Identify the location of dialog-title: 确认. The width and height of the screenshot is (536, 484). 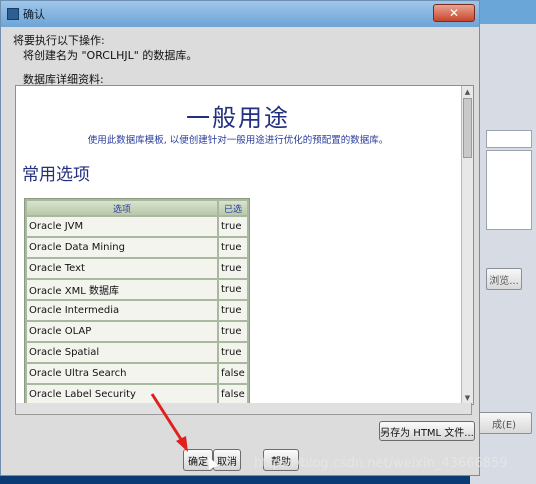
(34, 14).